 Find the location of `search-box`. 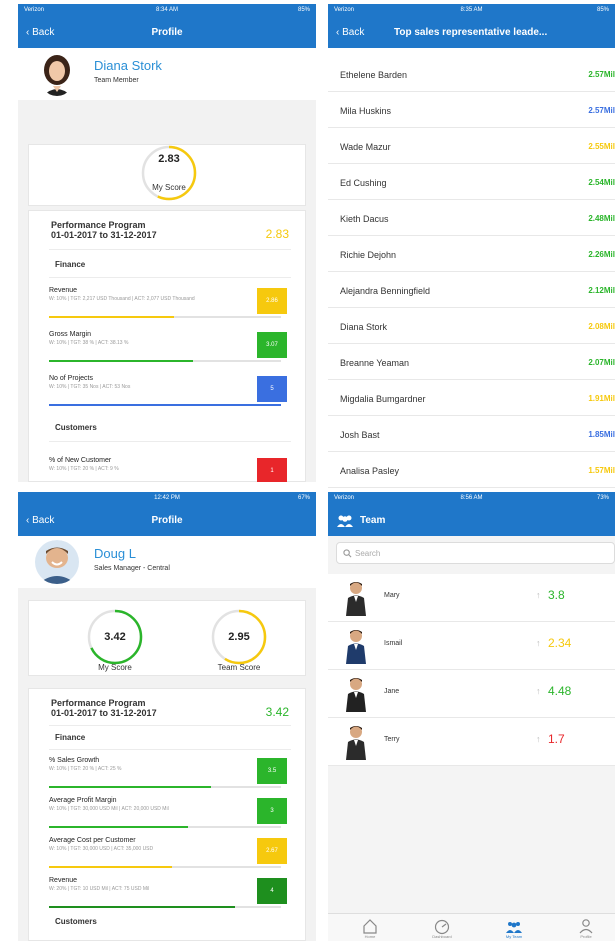

search-box is located at coordinates (475, 553).